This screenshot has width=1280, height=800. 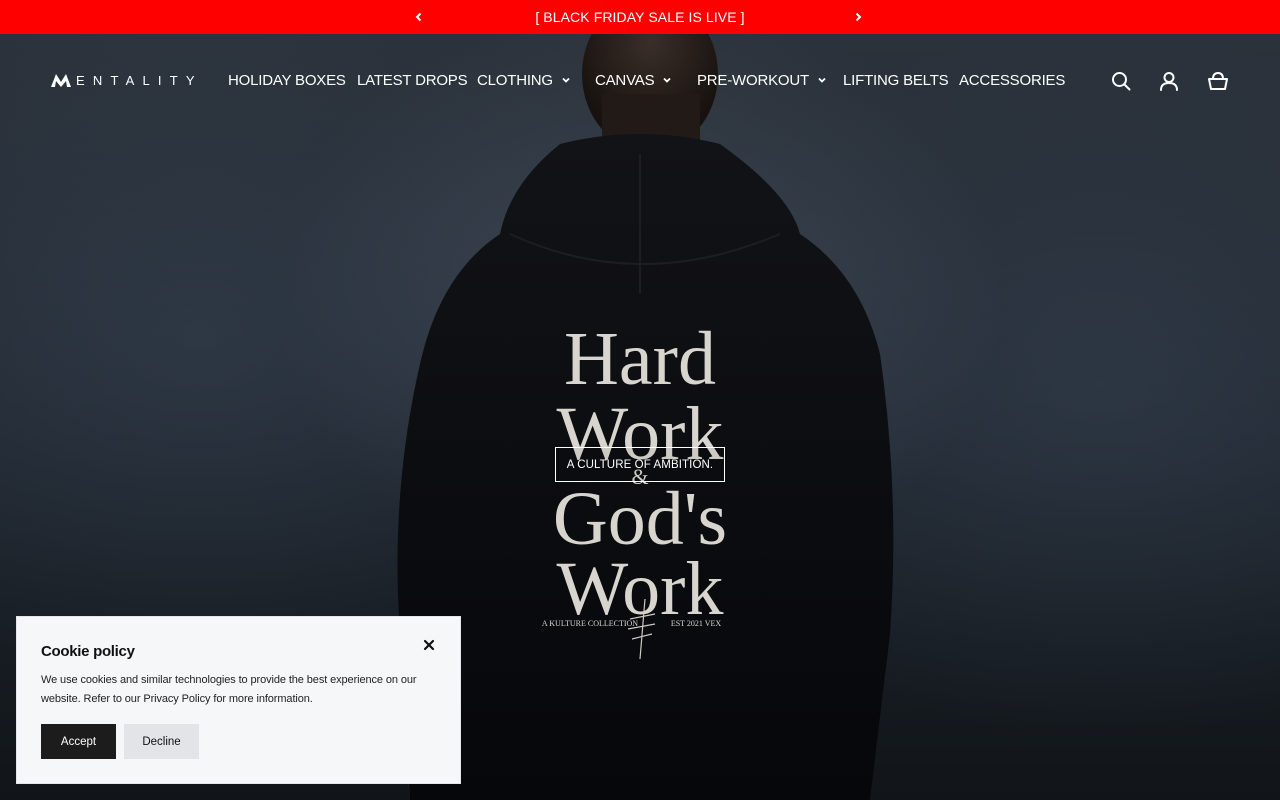 I want to click on nav-item-pre-workout: PRE-WORKOUT, so click(x=762, y=80).